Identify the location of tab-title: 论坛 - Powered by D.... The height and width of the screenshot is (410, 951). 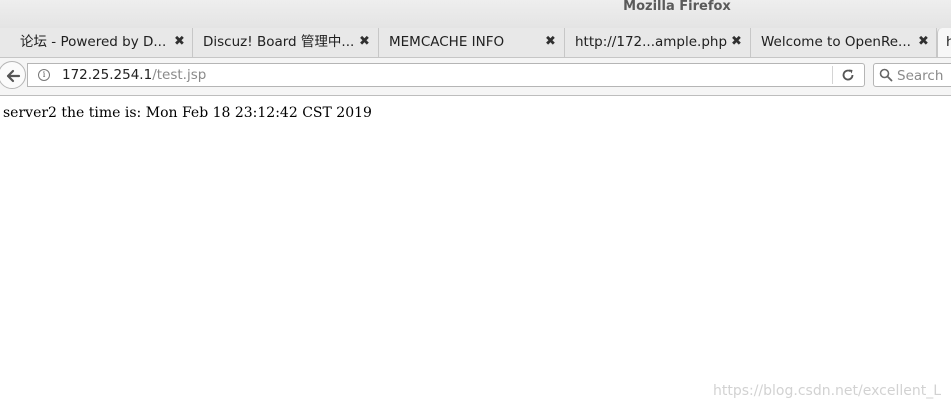
(93, 42).